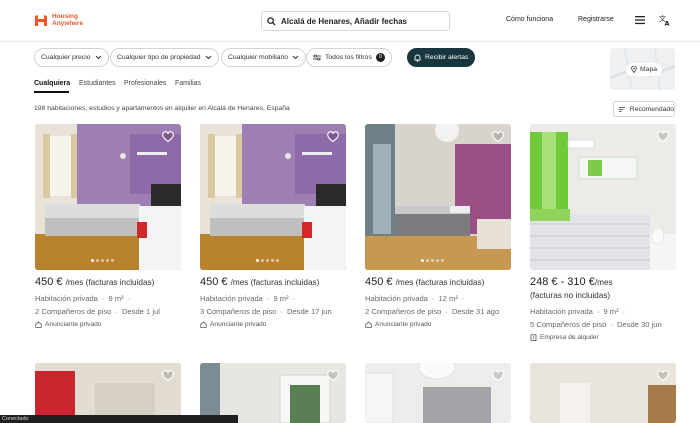  I want to click on listing-details: Habitación privada · 12 m² ·, so click(415, 298).